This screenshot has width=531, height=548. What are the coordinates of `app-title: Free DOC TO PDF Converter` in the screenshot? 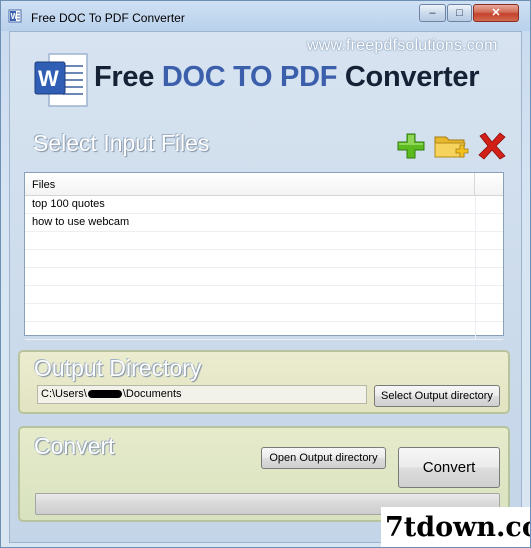 It's located at (286, 77).